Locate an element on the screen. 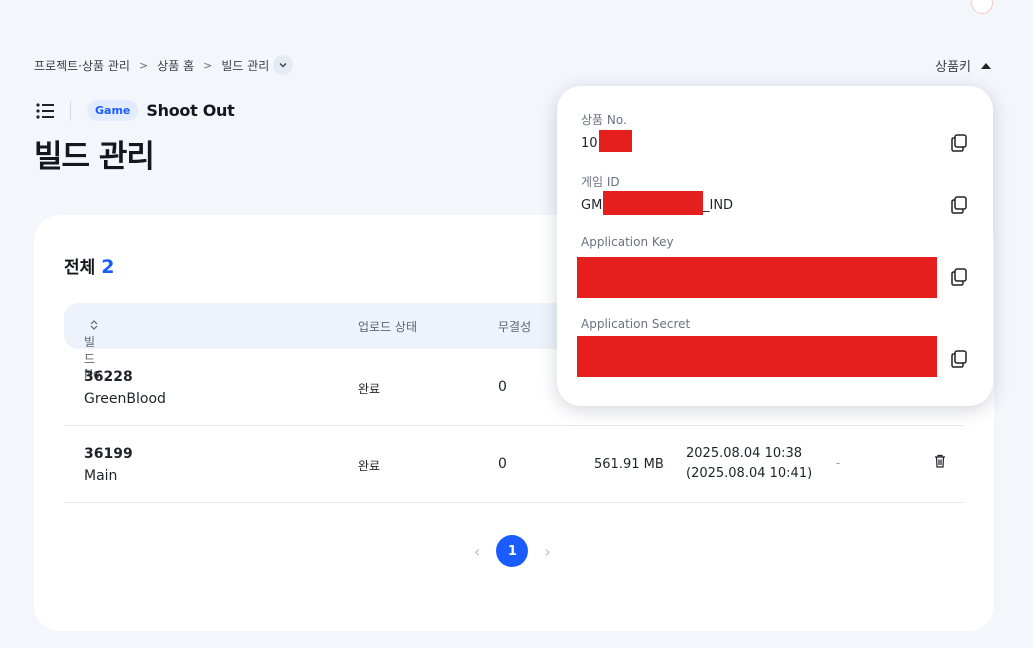 Image resolution: width=1033 pixels, height=648 pixels. next-page-icon: › is located at coordinates (547, 551).